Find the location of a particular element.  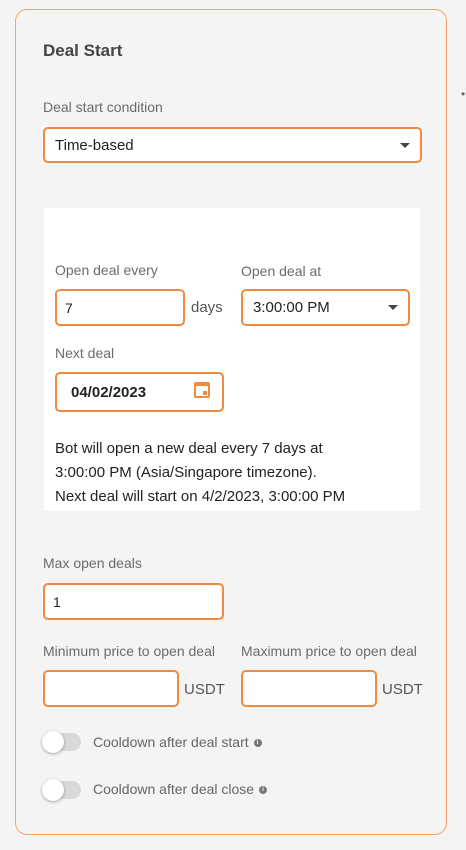

open-deal-at-label: Open deal at is located at coordinates (281, 271).